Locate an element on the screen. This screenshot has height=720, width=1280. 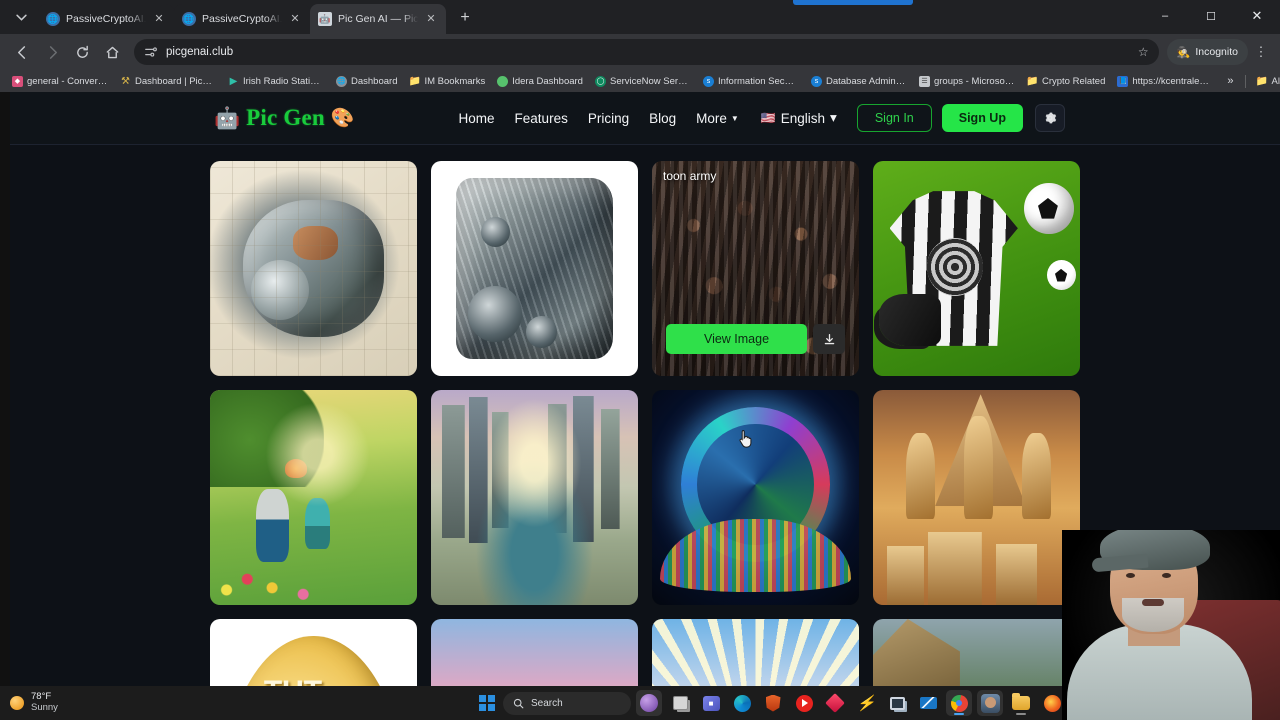
page-left-gutter is located at coordinates (5, 389).